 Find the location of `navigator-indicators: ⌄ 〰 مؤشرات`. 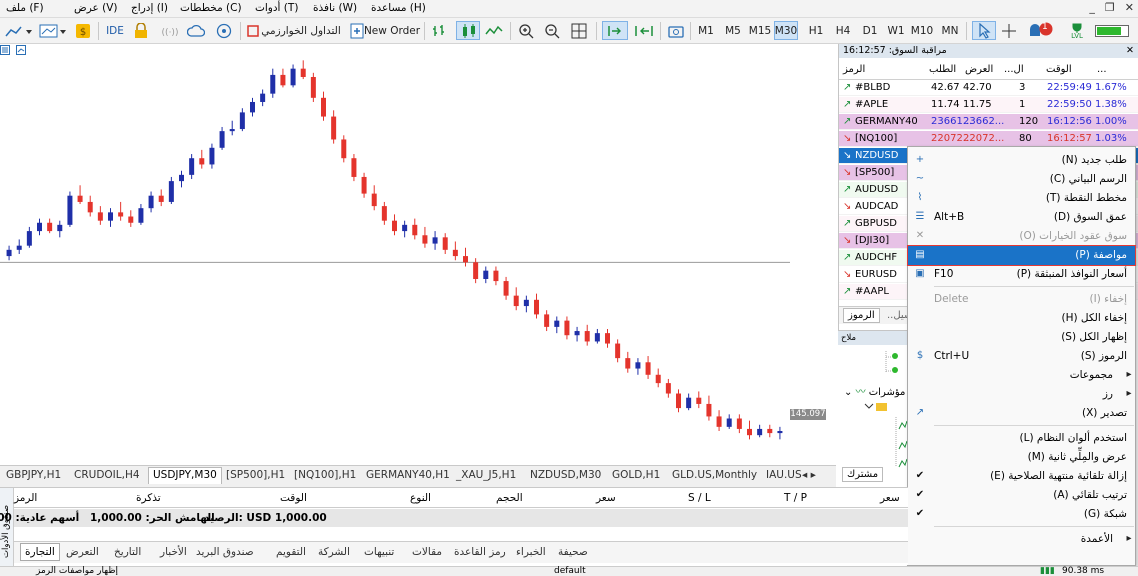

navigator-indicators: ⌄ 〰 مؤشرات is located at coordinates (874, 390).